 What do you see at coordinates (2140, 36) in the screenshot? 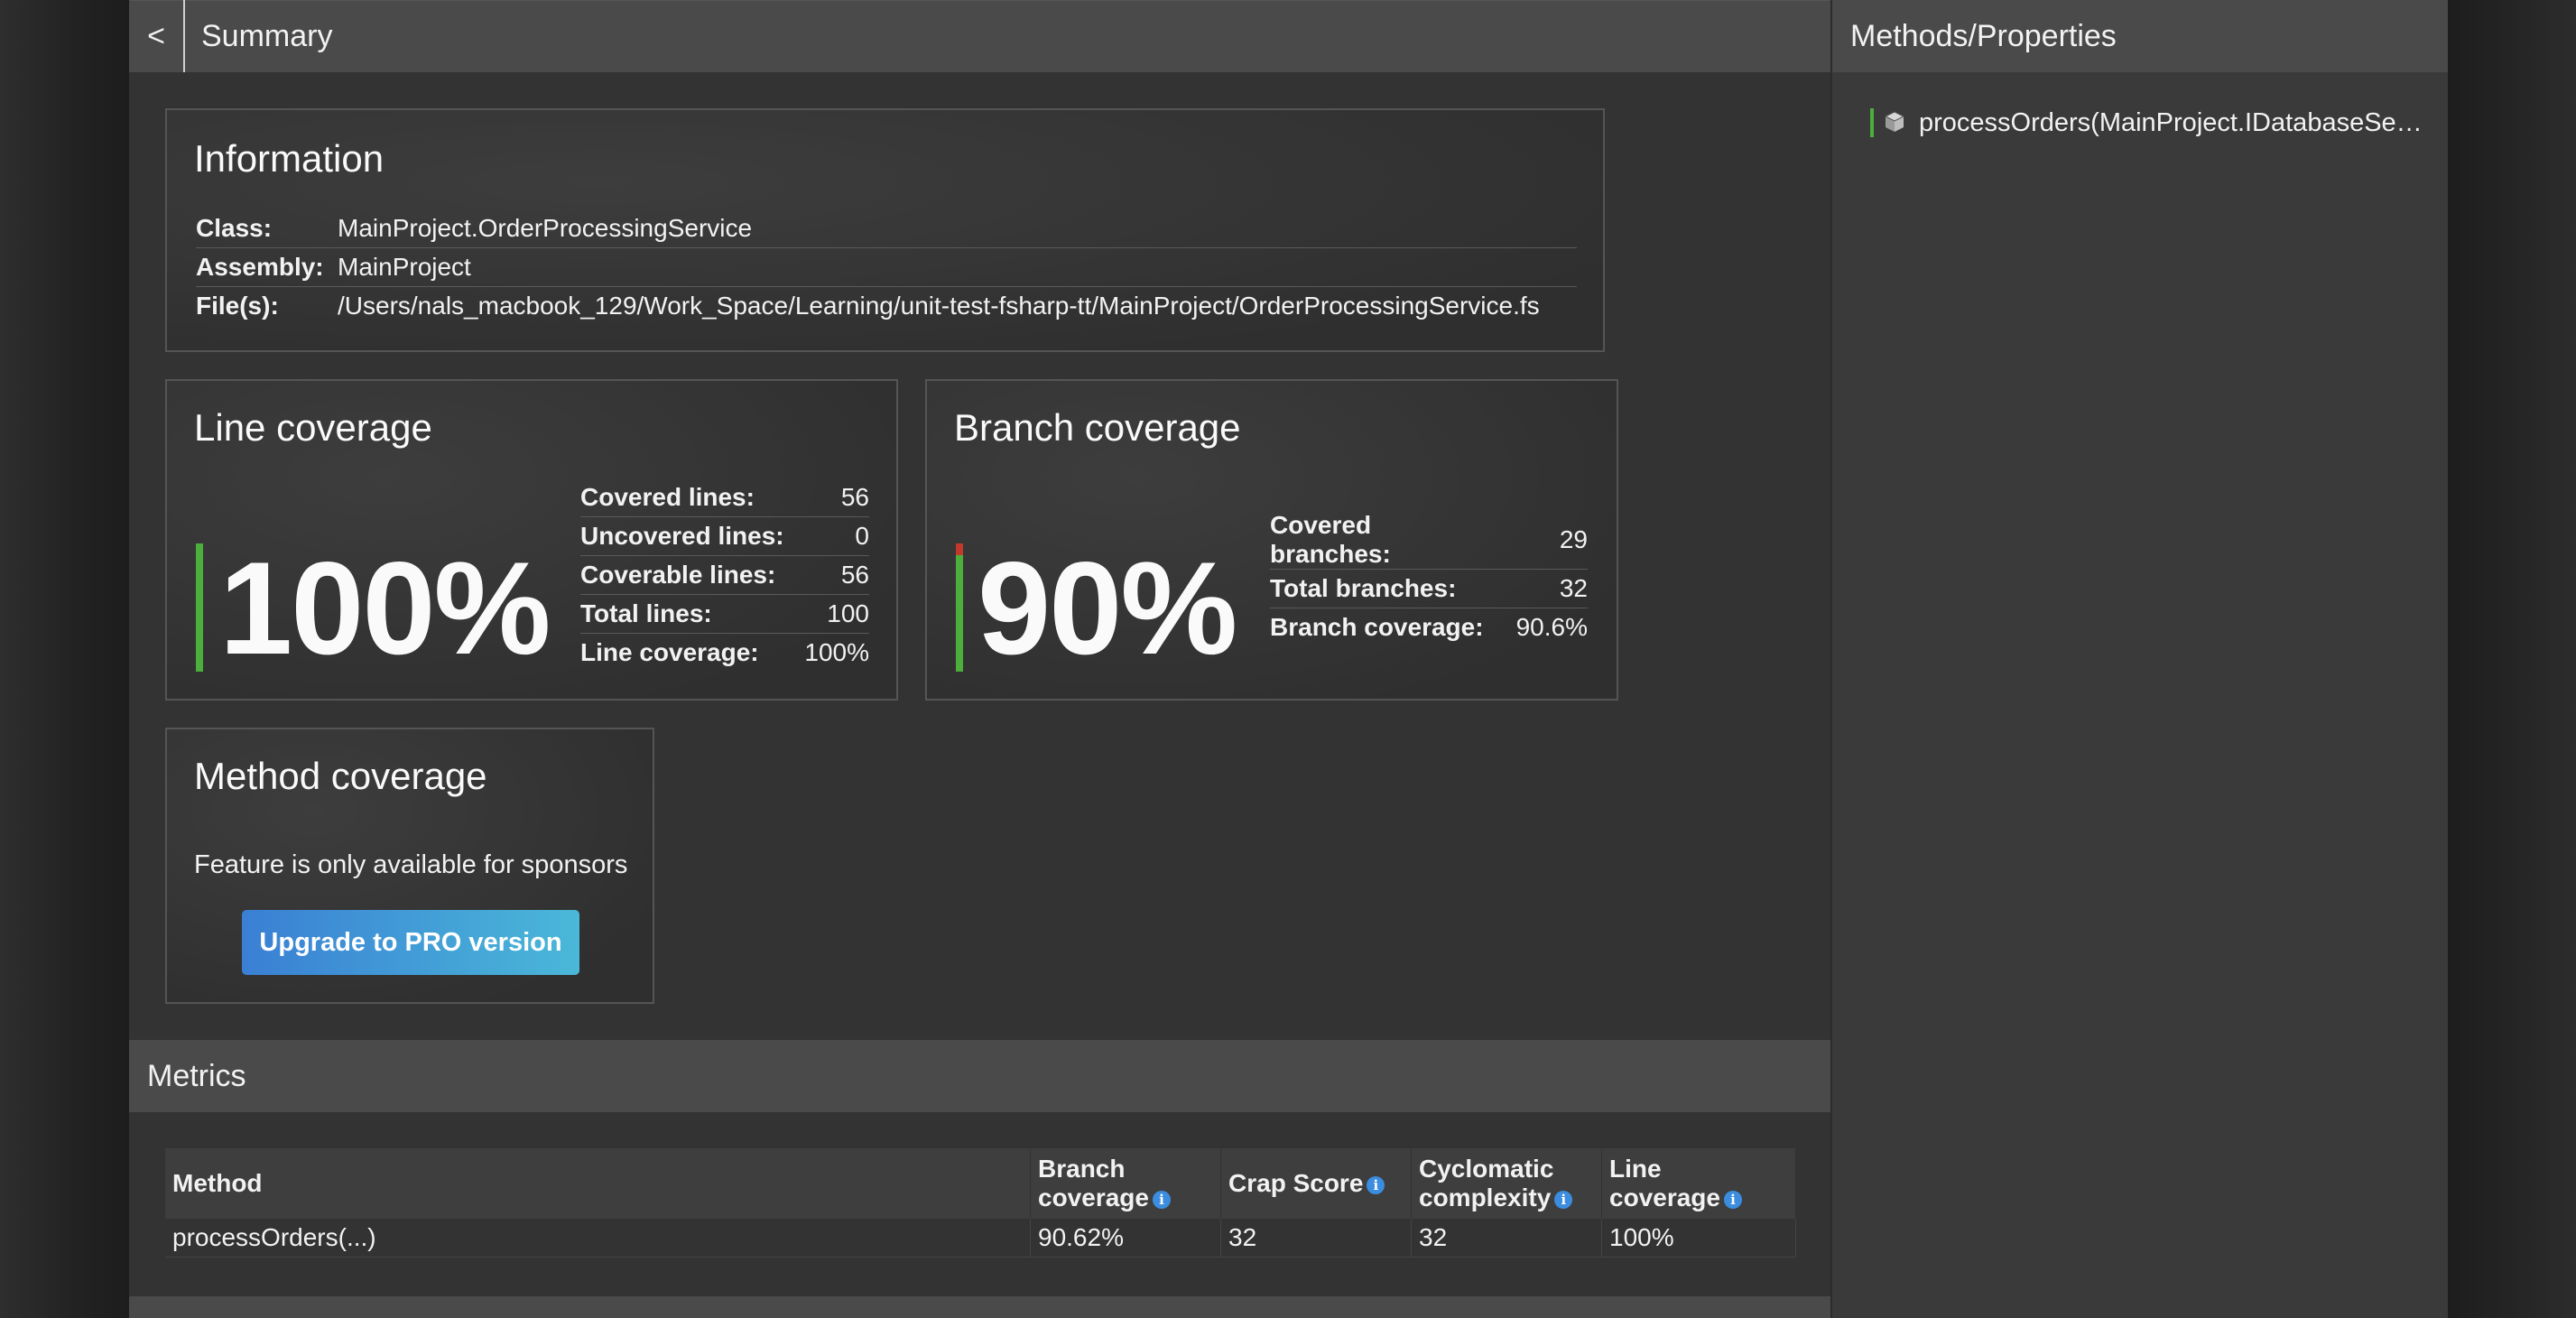
I see `sidebar-header: Methods/Properties` at bounding box center [2140, 36].